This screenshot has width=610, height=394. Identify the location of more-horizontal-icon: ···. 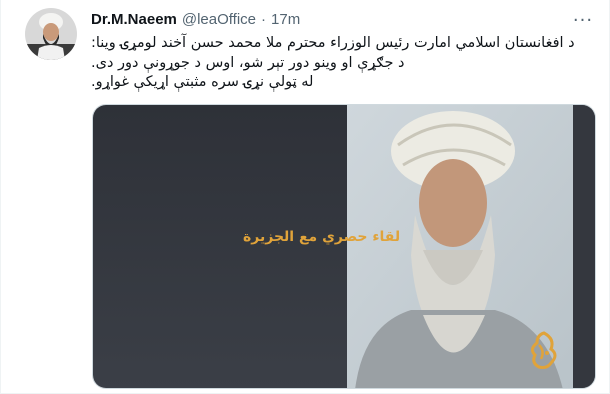
(583, 20).